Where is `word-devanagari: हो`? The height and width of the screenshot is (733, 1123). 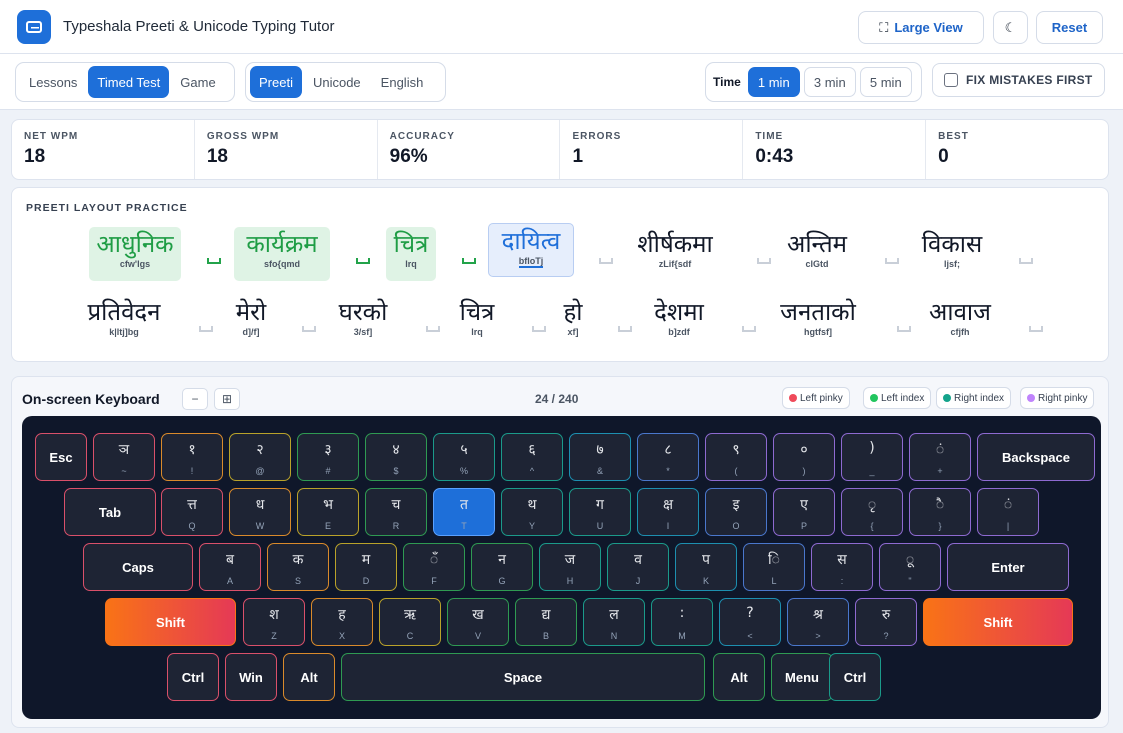 word-devanagari: हो is located at coordinates (573, 312).